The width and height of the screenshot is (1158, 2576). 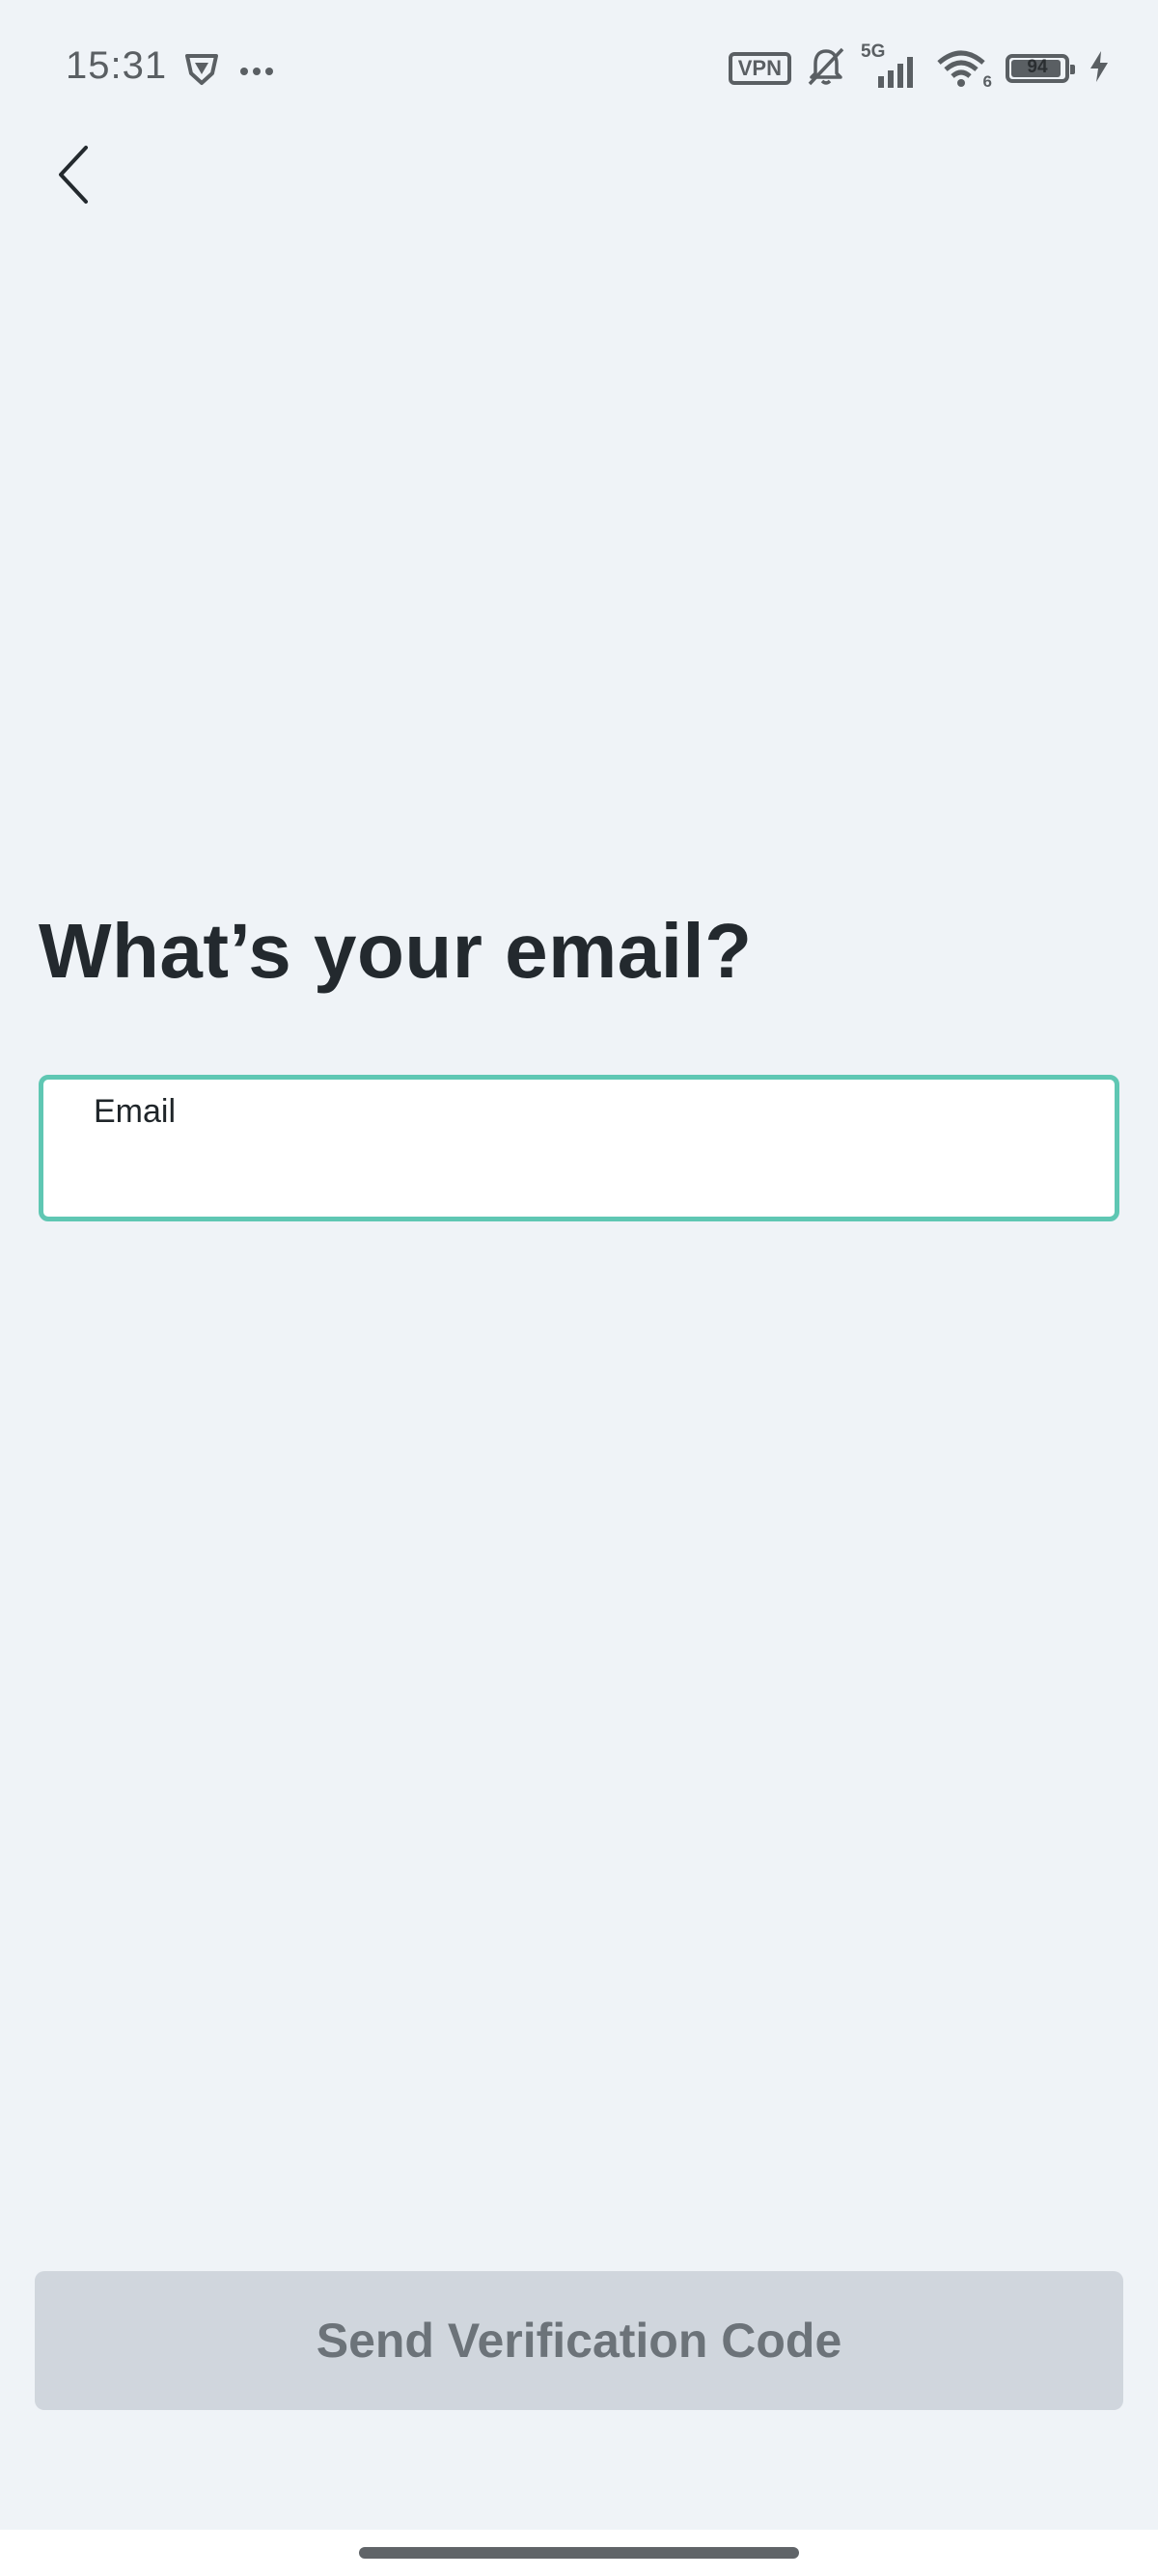 I want to click on shield-icon, so click(x=201, y=71).